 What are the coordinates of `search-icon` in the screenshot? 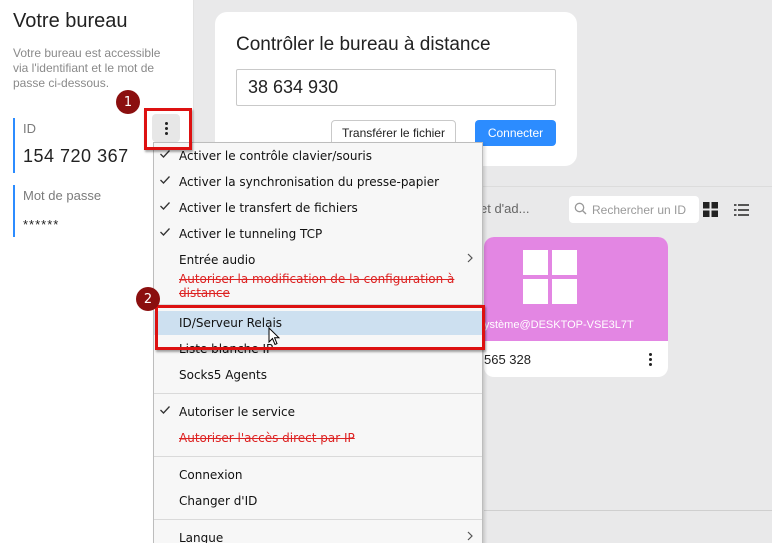 It's located at (580, 210).